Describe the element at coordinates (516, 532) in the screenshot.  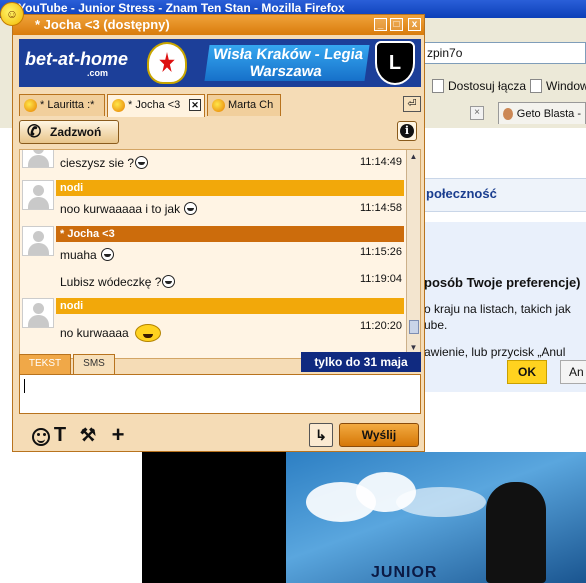
I see `artist-figure` at that location.